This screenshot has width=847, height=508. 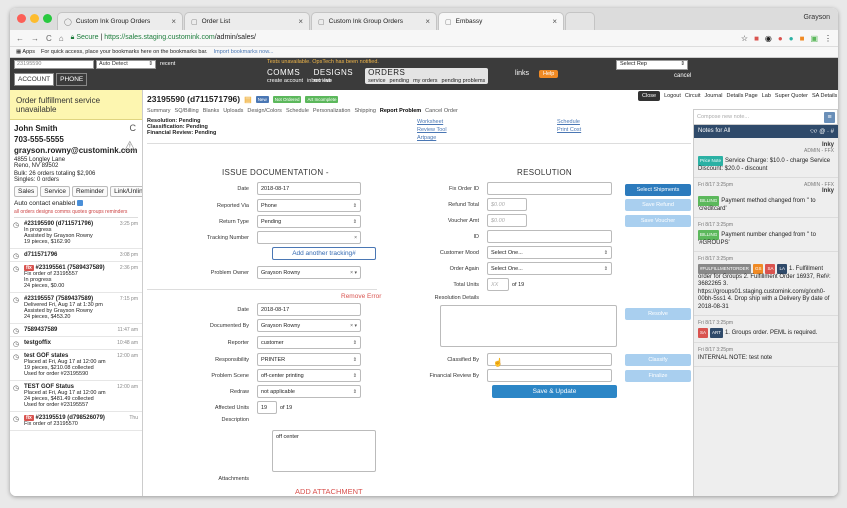 What do you see at coordinates (507, 220) in the screenshot?
I see `voucher-amount-field: $0.00` at bounding box center [507, 220].